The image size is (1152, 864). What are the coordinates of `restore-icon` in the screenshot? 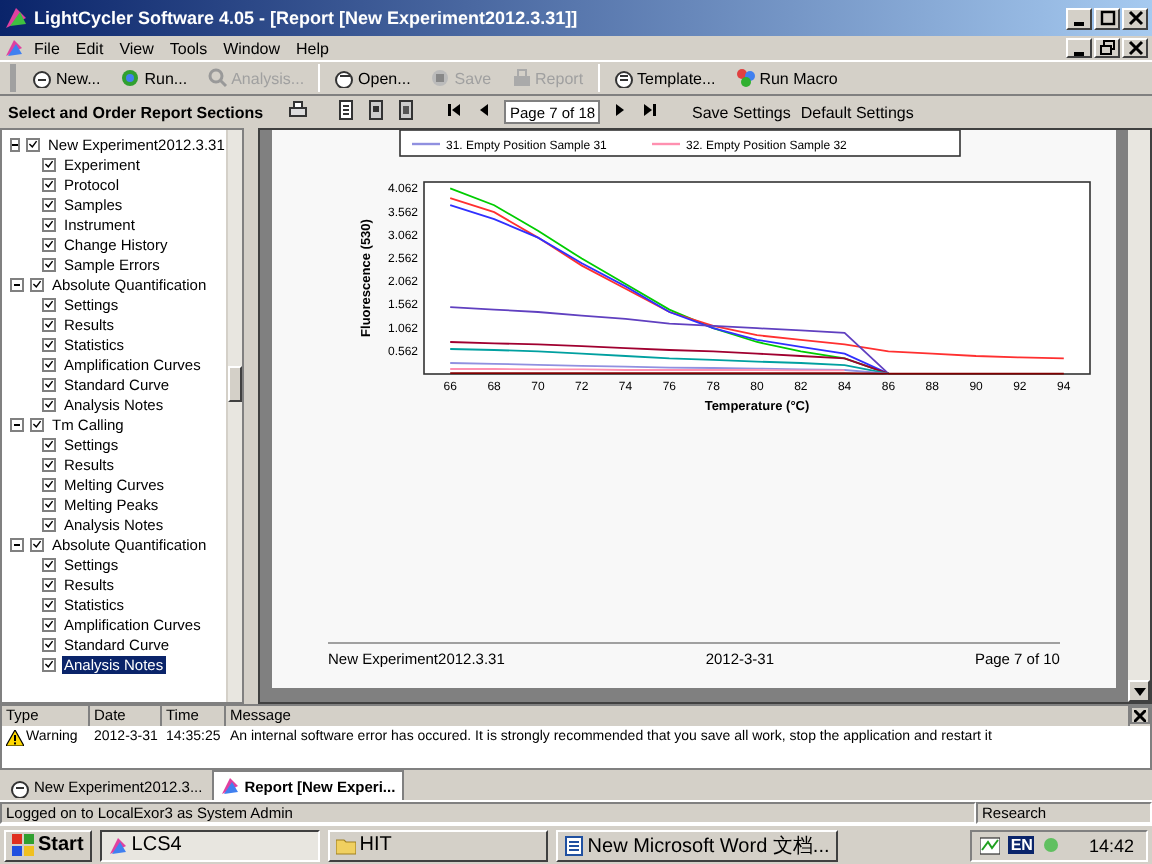 It's located at (1107, 48).